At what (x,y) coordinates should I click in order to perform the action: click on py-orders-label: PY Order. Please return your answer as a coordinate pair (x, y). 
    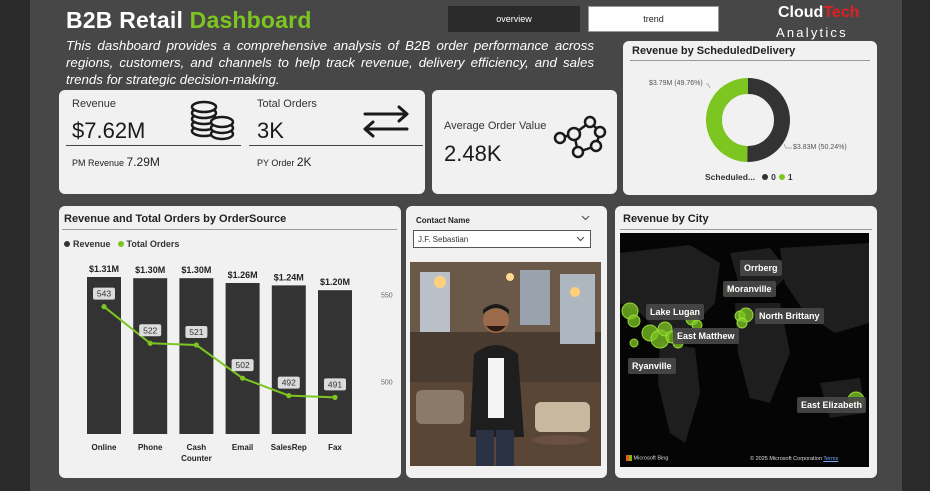
    Looking at the image, I should click on (276, 163).